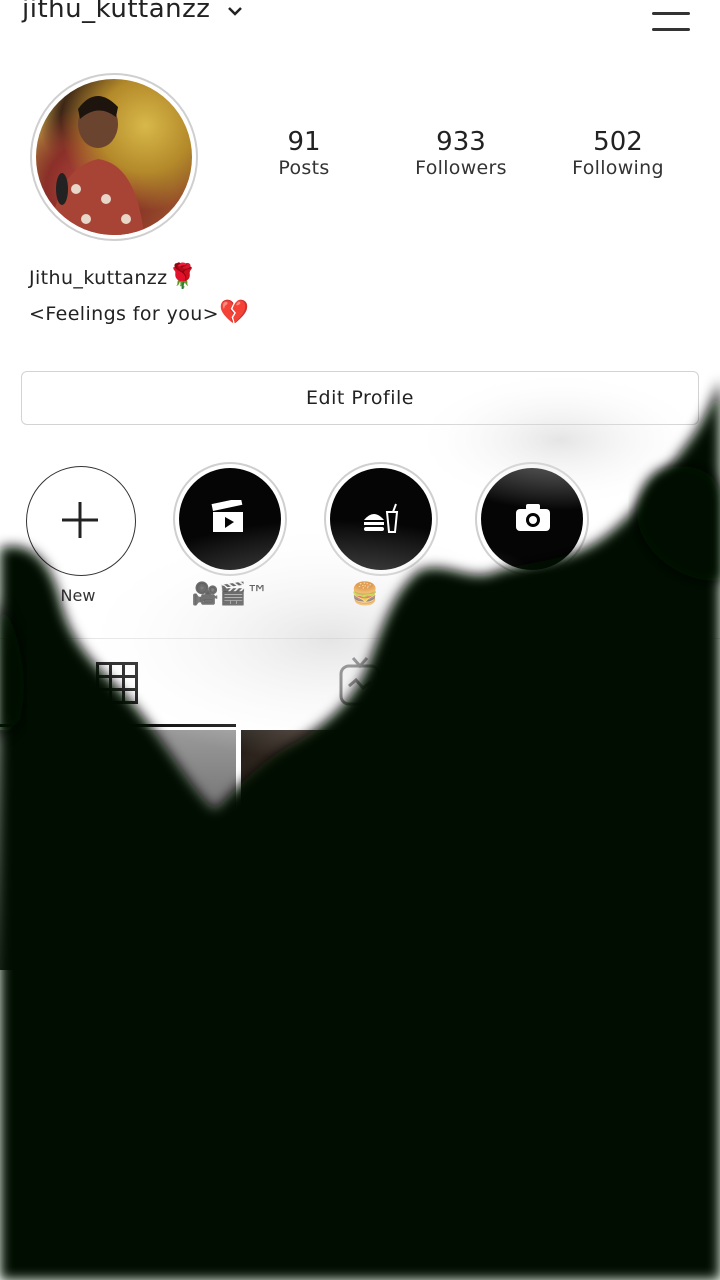 This screenshot has width=720, height=1280. I want to click on highlight-food-label: 🍔, so click(365, 594).